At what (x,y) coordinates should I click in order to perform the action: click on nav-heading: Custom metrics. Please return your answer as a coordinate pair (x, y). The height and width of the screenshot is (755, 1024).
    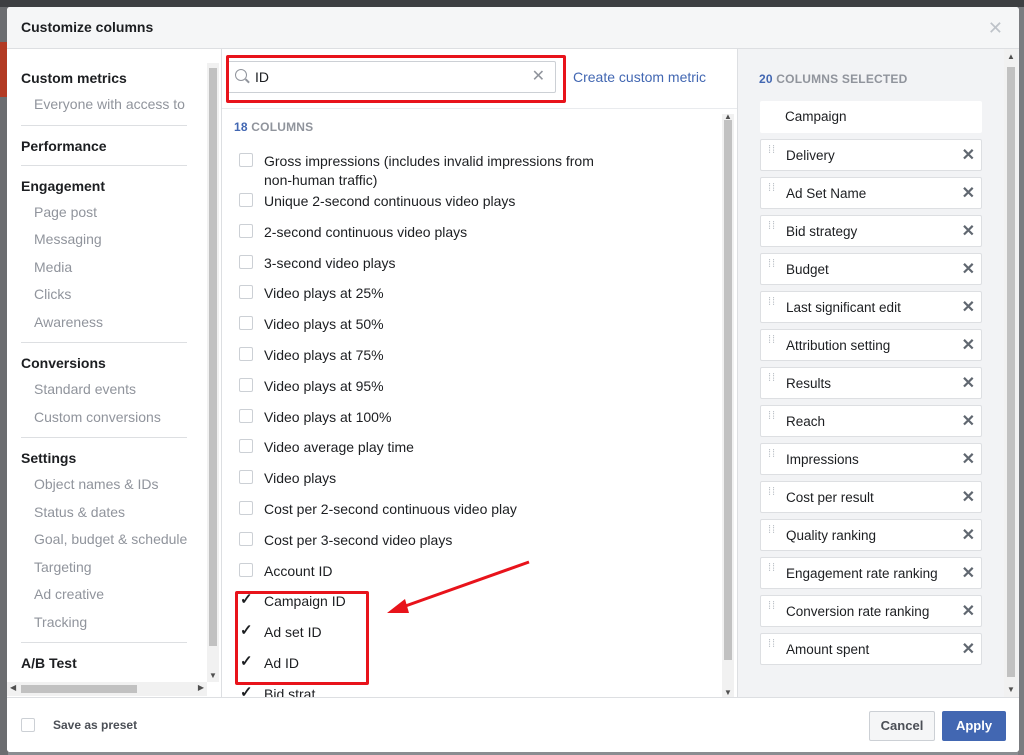
    Looking at the image, I should click on (104, 78).